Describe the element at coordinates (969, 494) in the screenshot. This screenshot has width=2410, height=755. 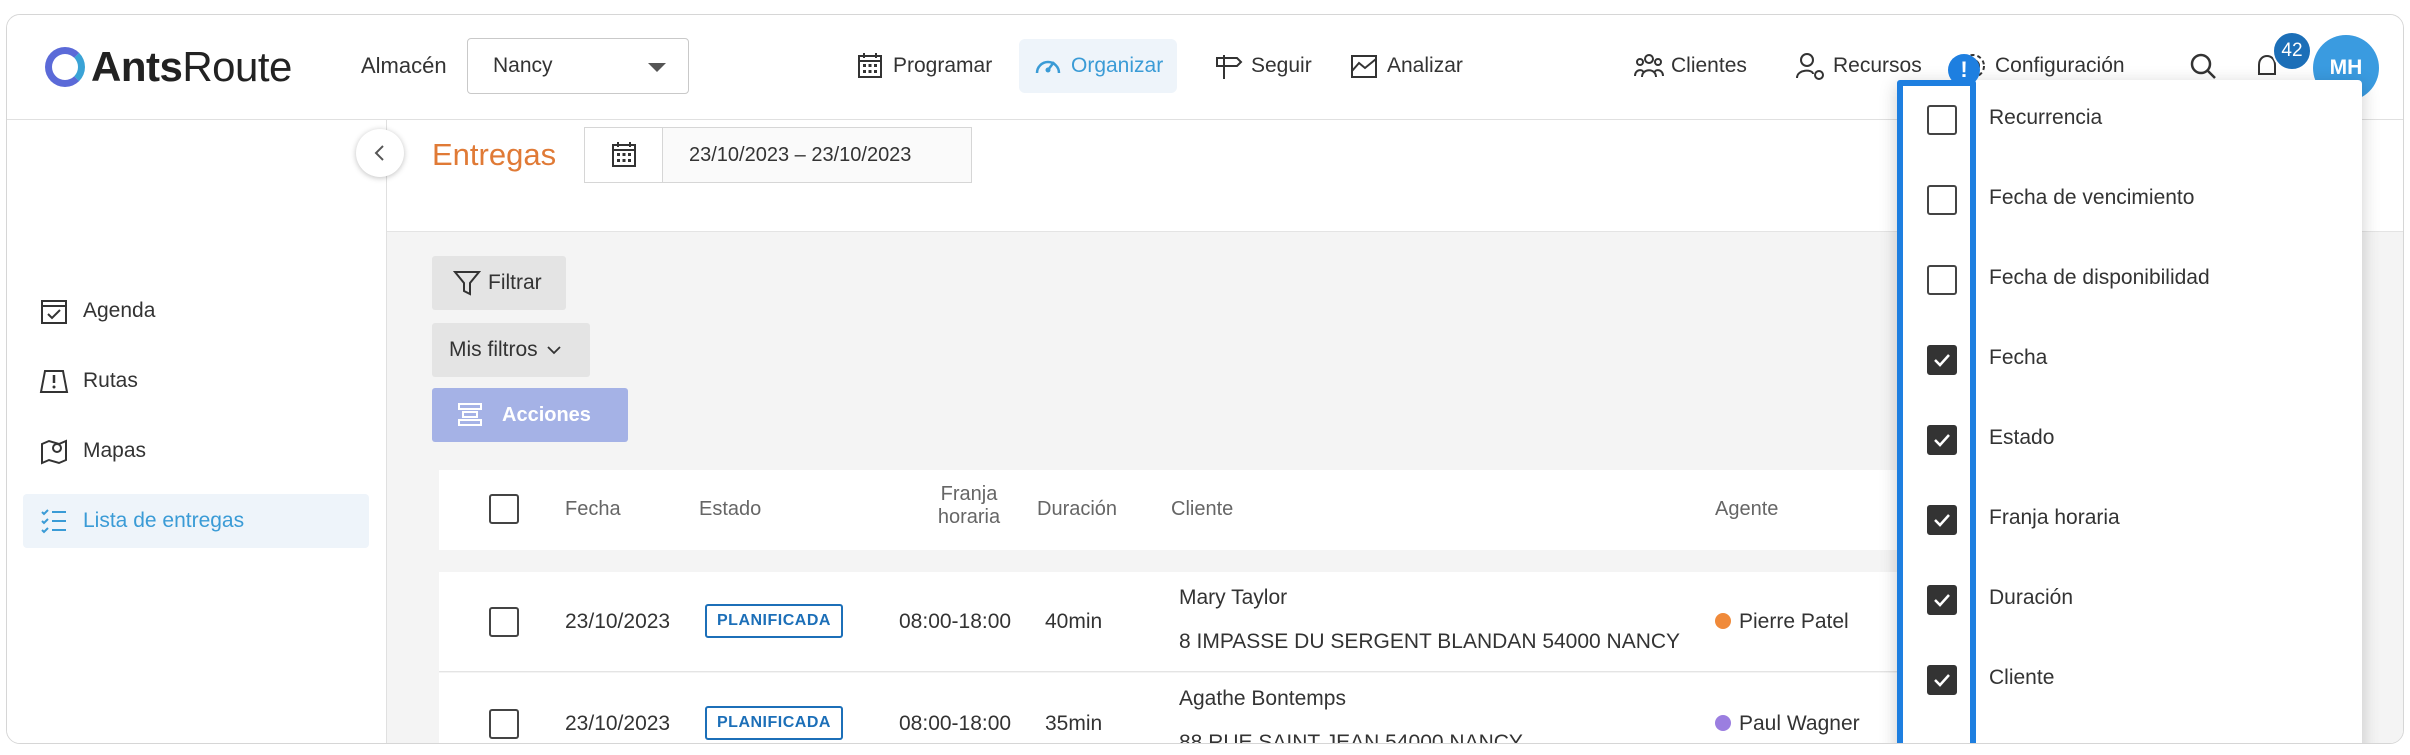
I see `col-header-franja-line1: Franja` at that location.